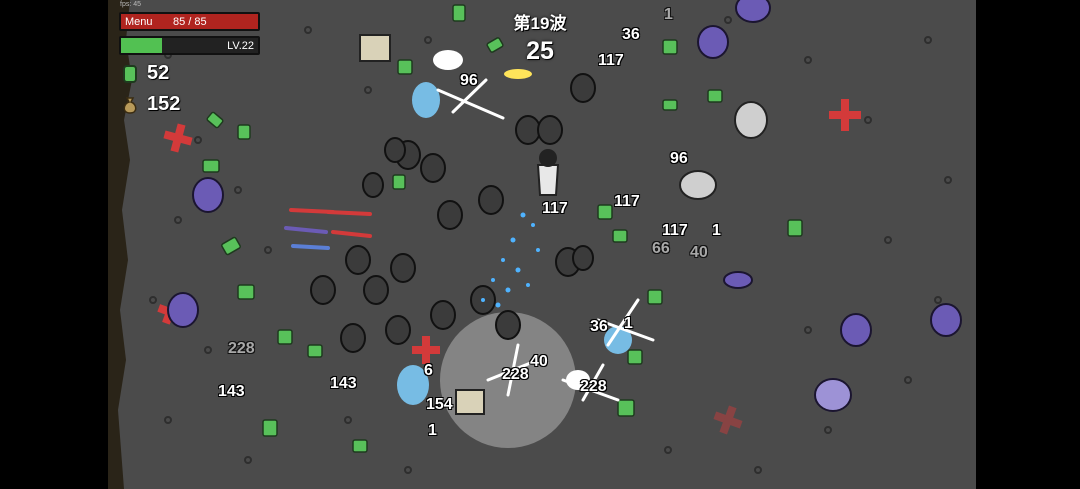 The image size is (1080, 489). Describe the element at coordinates (540, 23) in the screenshot. I see `wave-title: 第19波` at that location.